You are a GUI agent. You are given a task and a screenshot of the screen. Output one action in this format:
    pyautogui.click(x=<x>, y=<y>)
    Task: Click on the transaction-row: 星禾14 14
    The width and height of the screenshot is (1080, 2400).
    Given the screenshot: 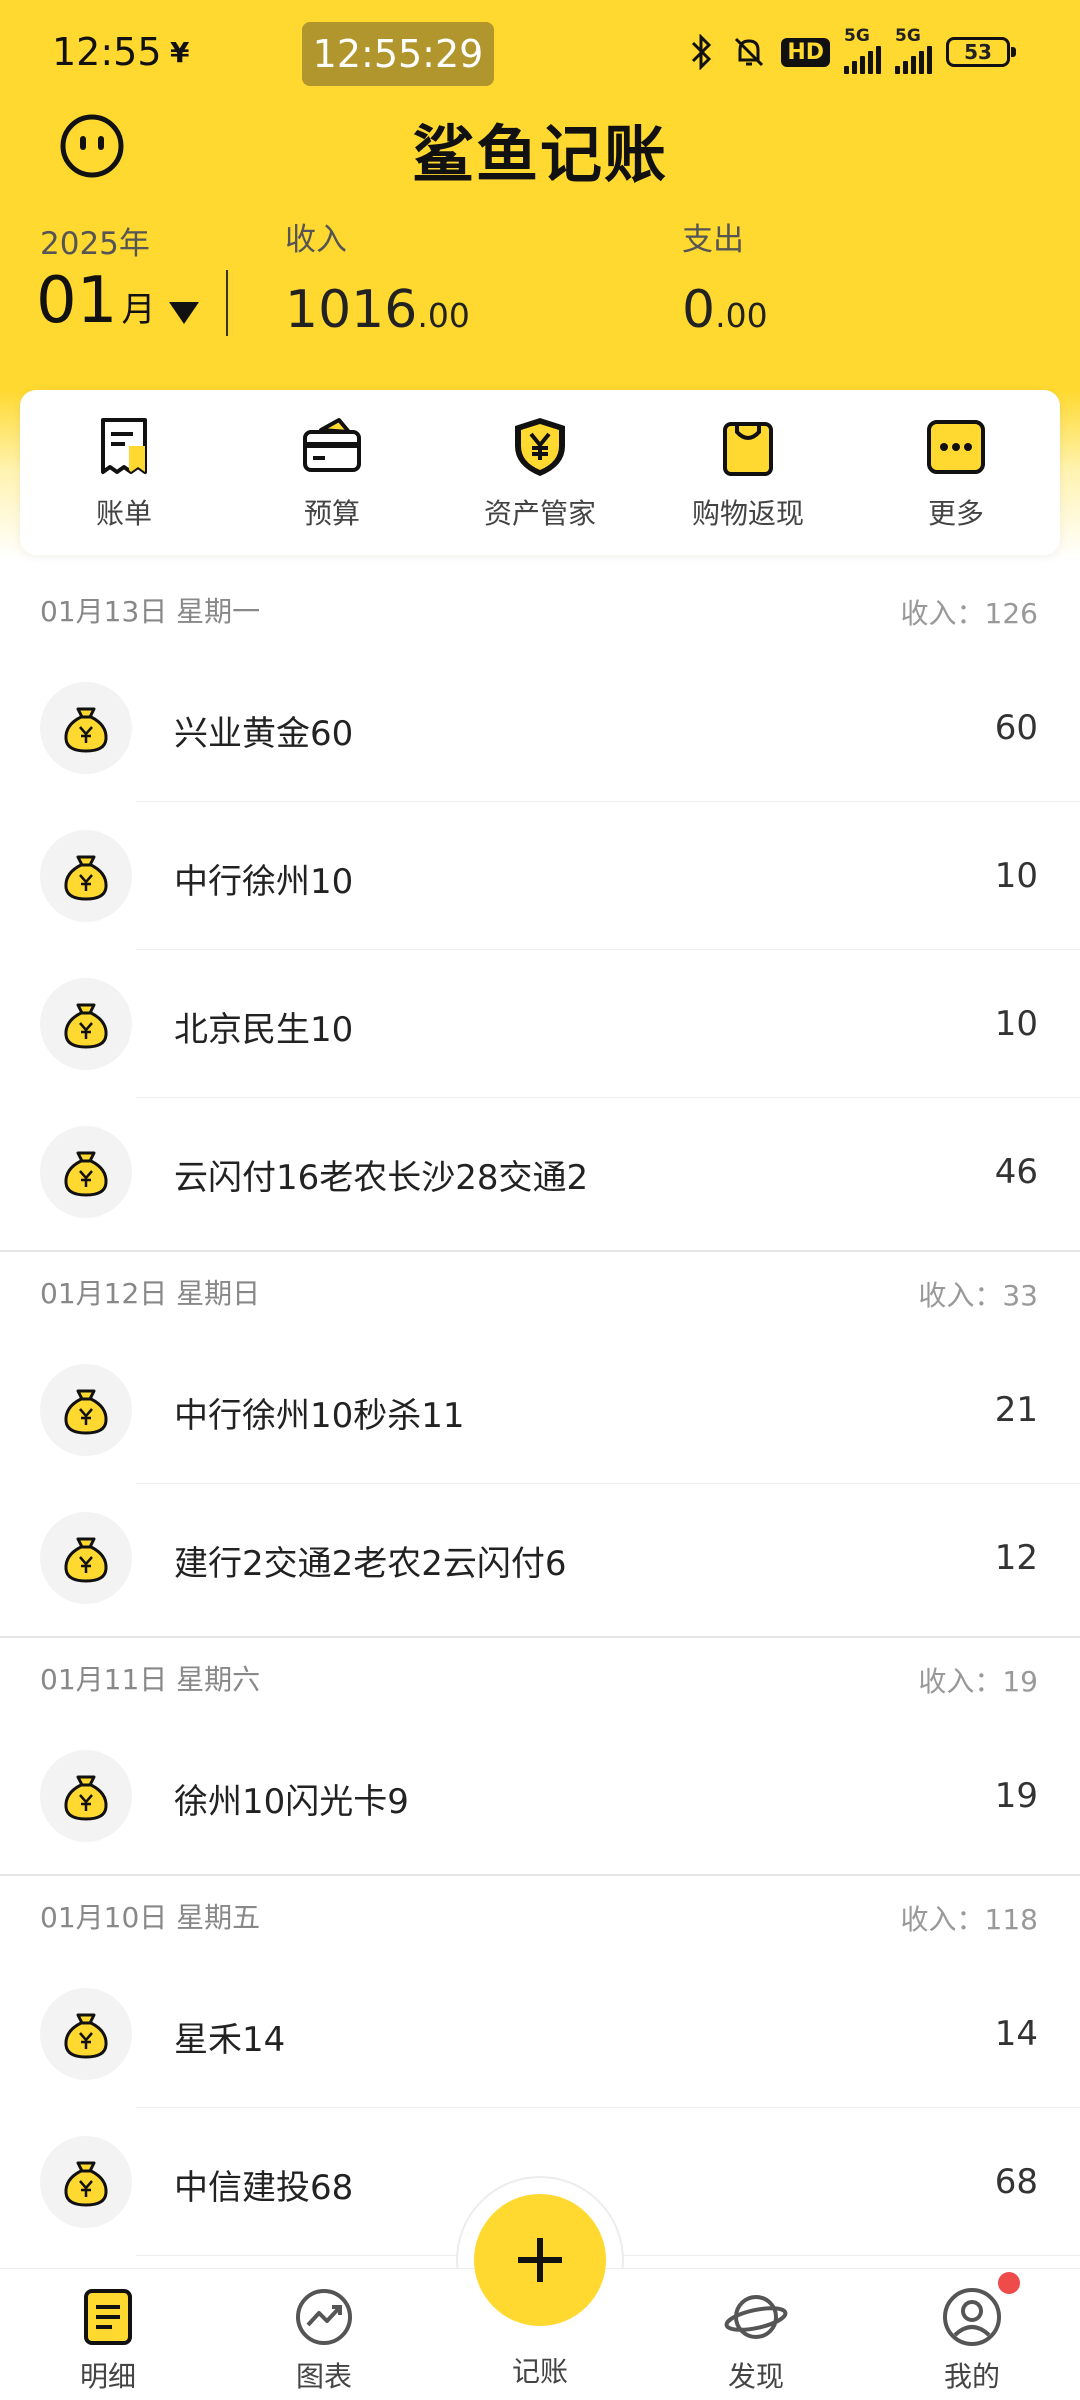 What is the action you would take?
    pyautogui.click(x=540, y=2034)
    